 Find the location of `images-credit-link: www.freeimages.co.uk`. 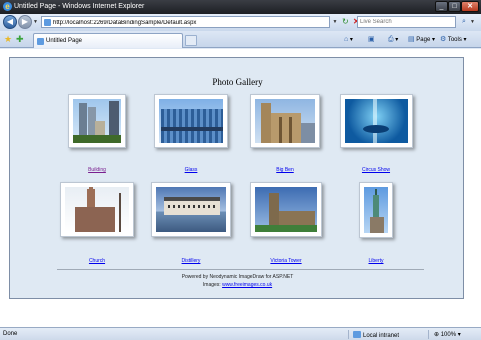

images-credit-link: www.freeimages.co.uk is located at coordinates (247, 285).